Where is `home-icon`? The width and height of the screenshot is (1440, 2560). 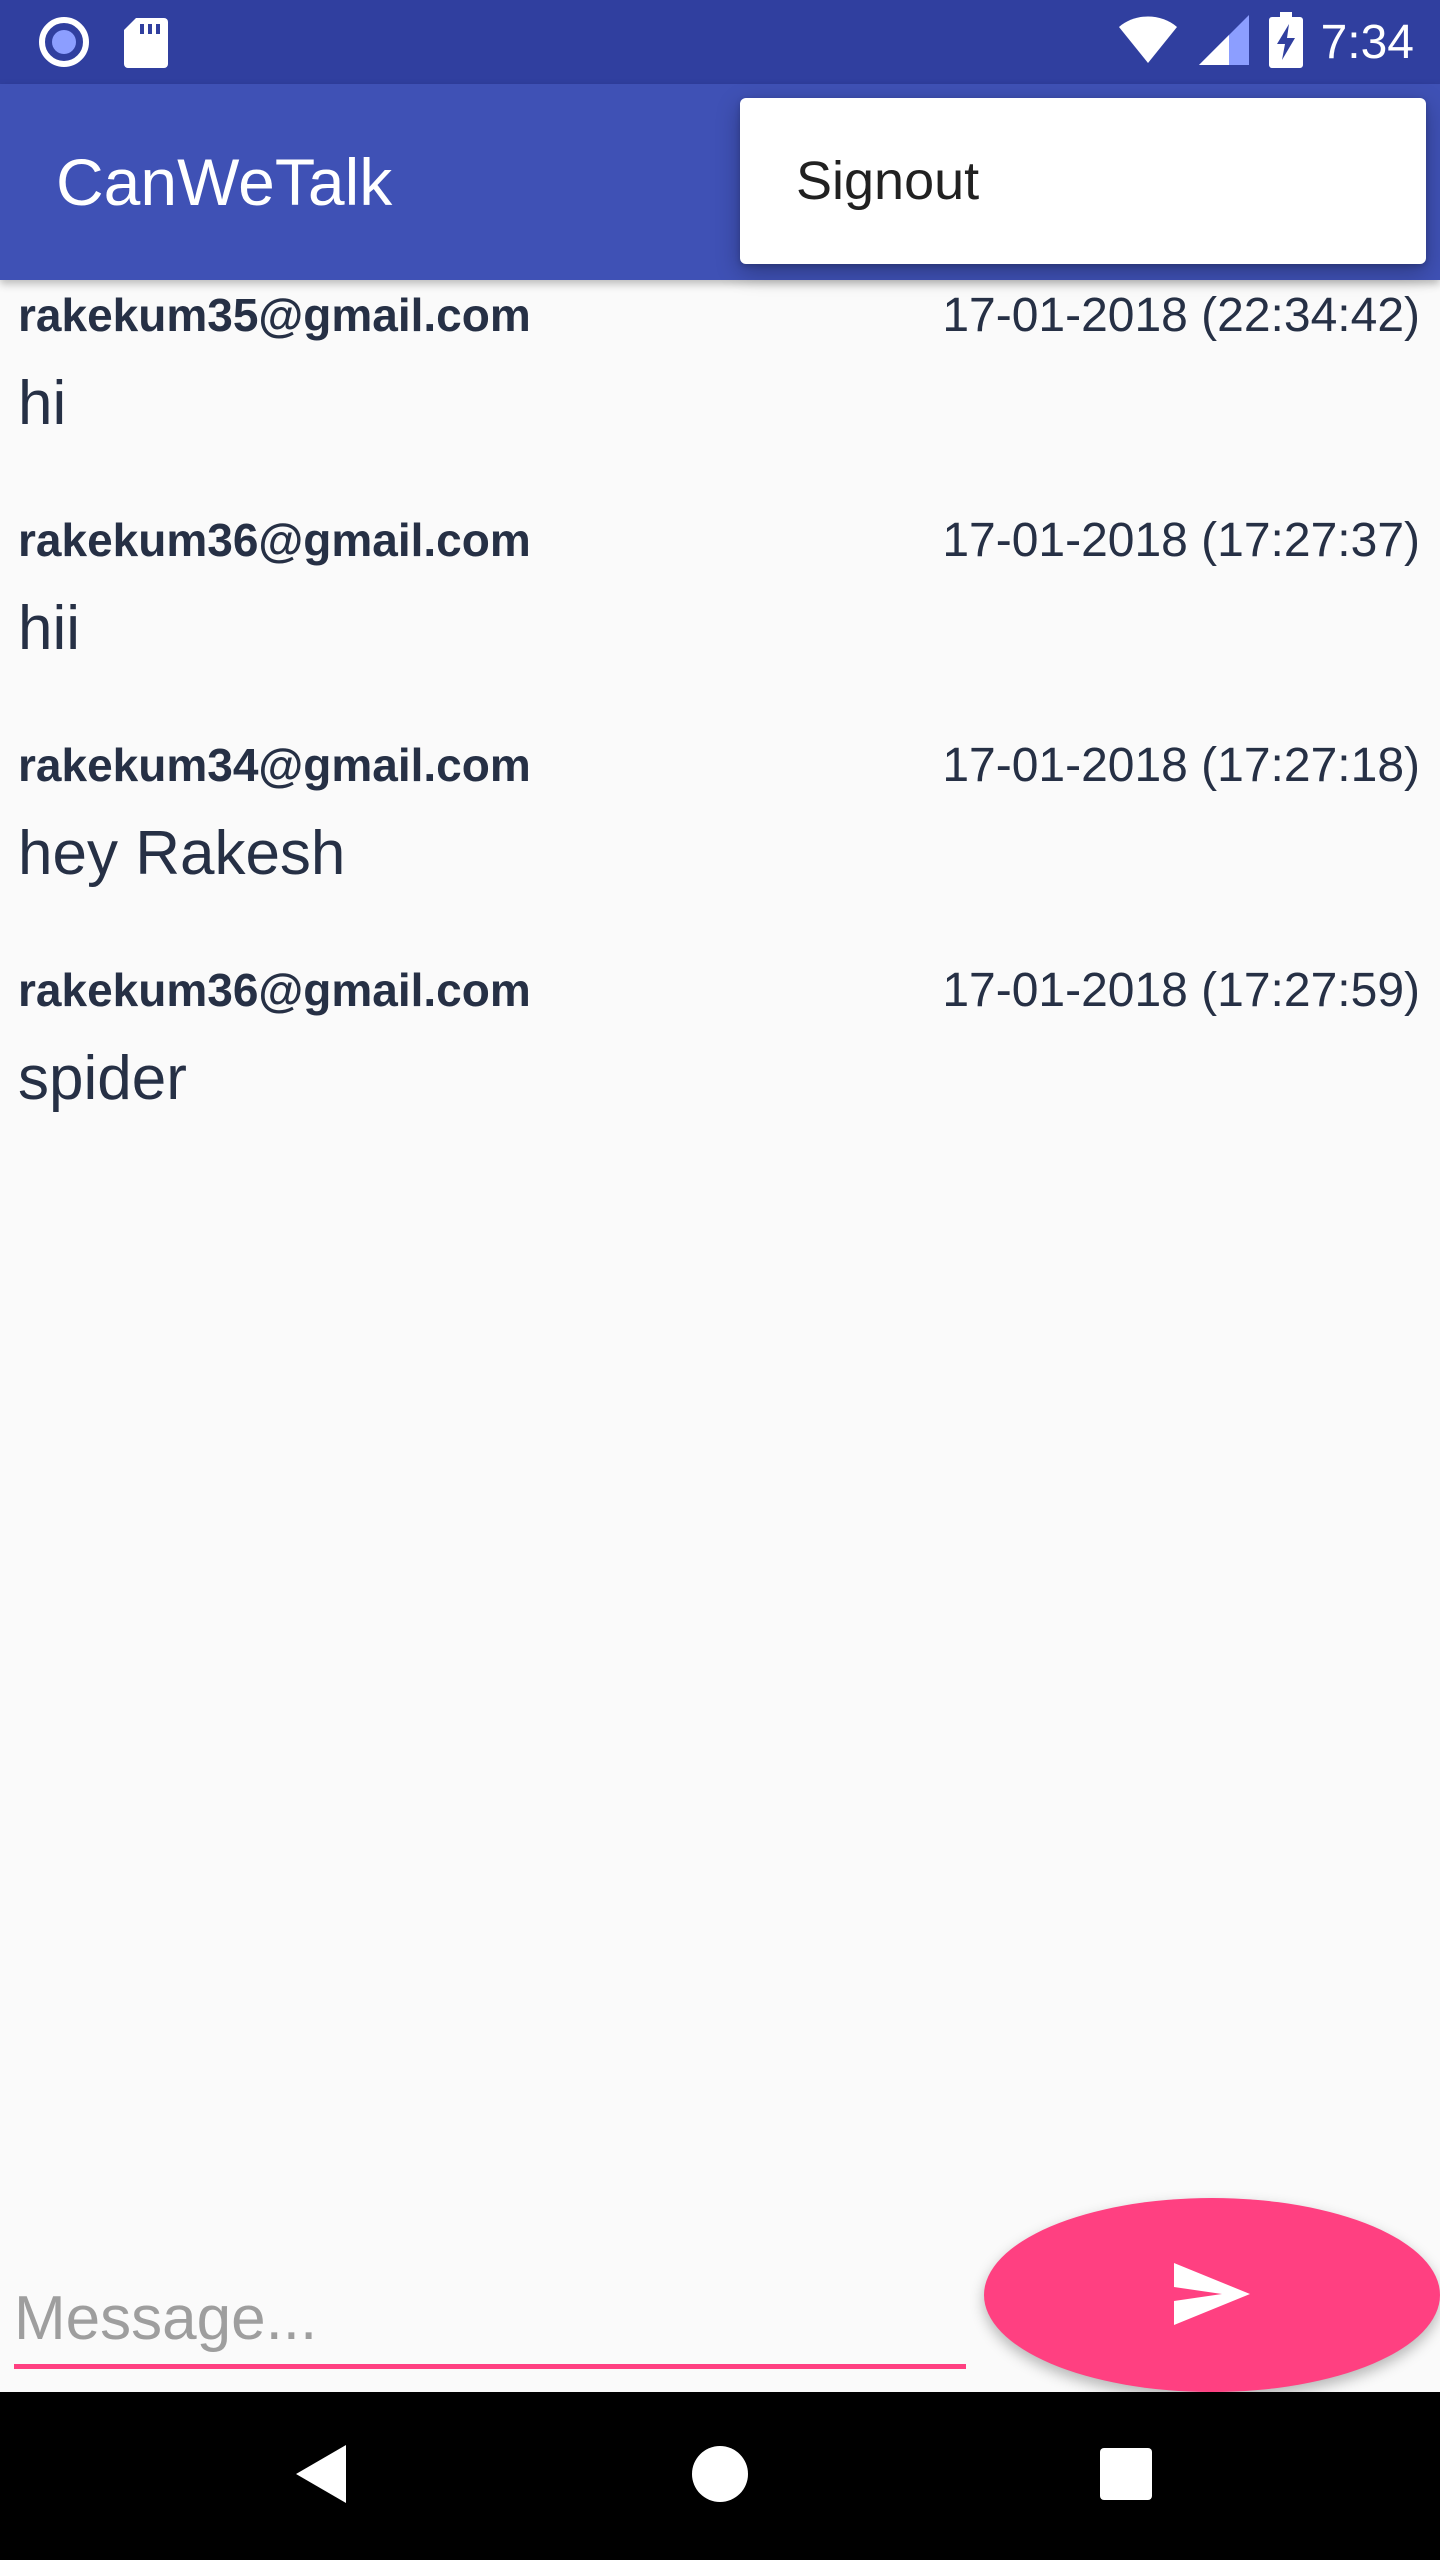
home-icon is located at coordinates (720, 2476).